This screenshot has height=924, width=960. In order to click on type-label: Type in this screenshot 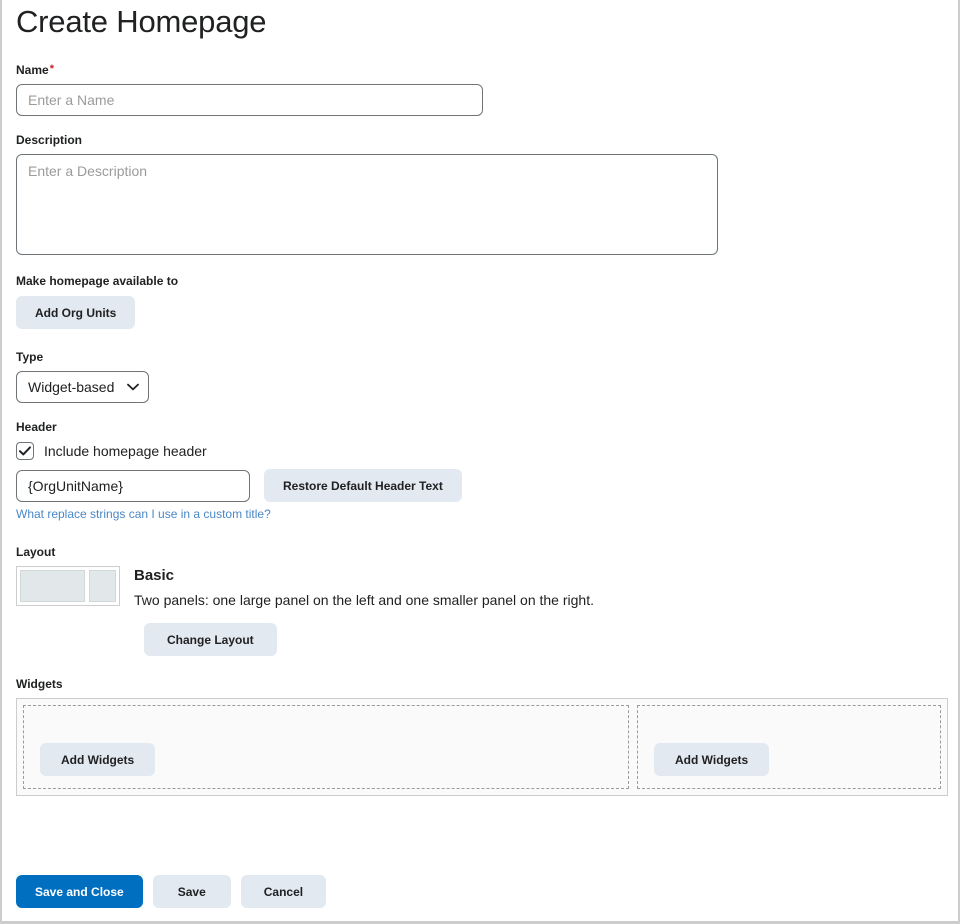, I will do `click(30, 357)`.